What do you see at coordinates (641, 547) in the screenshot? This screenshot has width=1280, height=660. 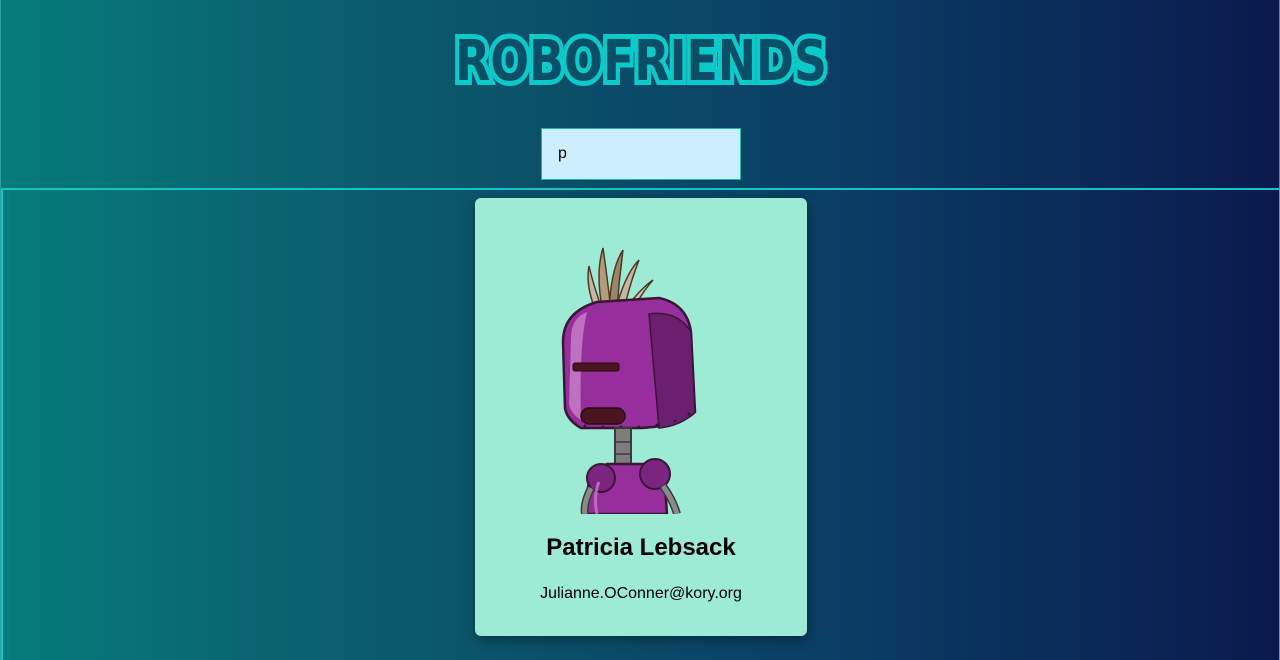 I see `robot-name: Patricia Lebsack` at bounding box center [641, 547].